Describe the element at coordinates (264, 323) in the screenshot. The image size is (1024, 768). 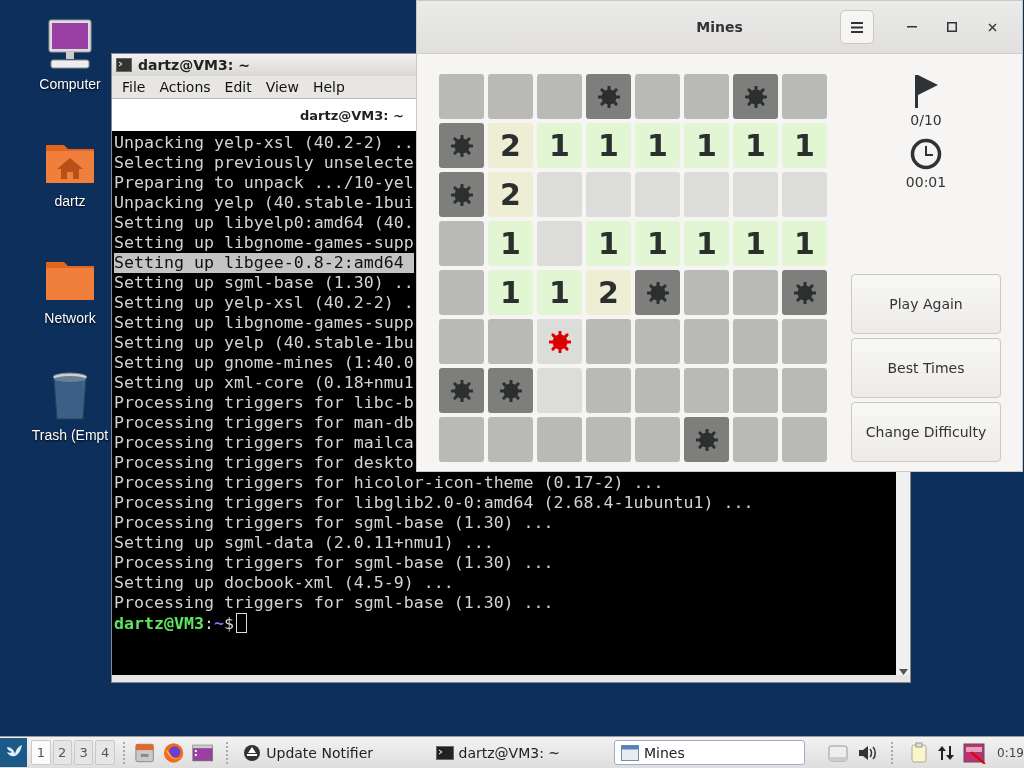
I see `terminal-line: Setting up libgnome-games-supp` at that location.